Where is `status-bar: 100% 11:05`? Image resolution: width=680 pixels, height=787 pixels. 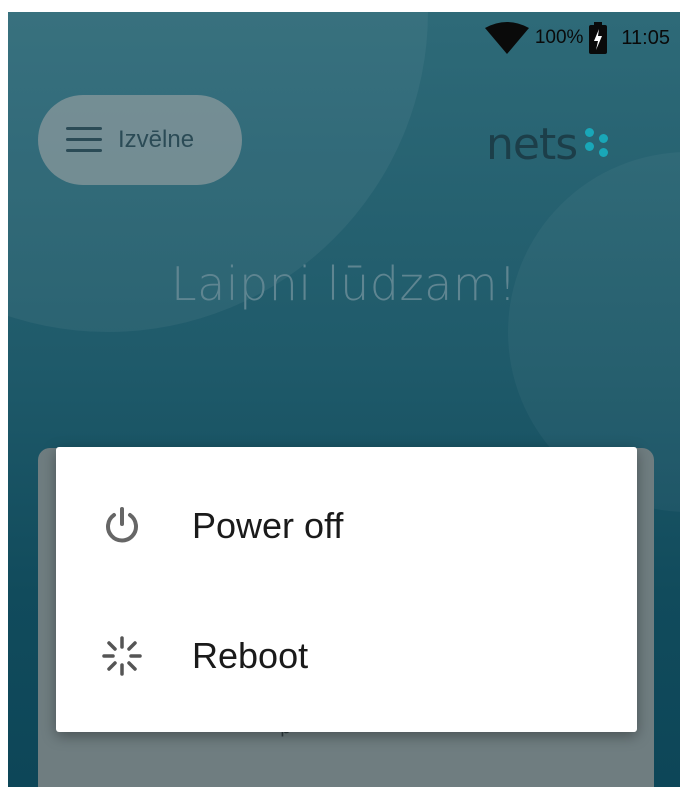 status-bar: 100% 11:05 is located at coordinates (577, 38).